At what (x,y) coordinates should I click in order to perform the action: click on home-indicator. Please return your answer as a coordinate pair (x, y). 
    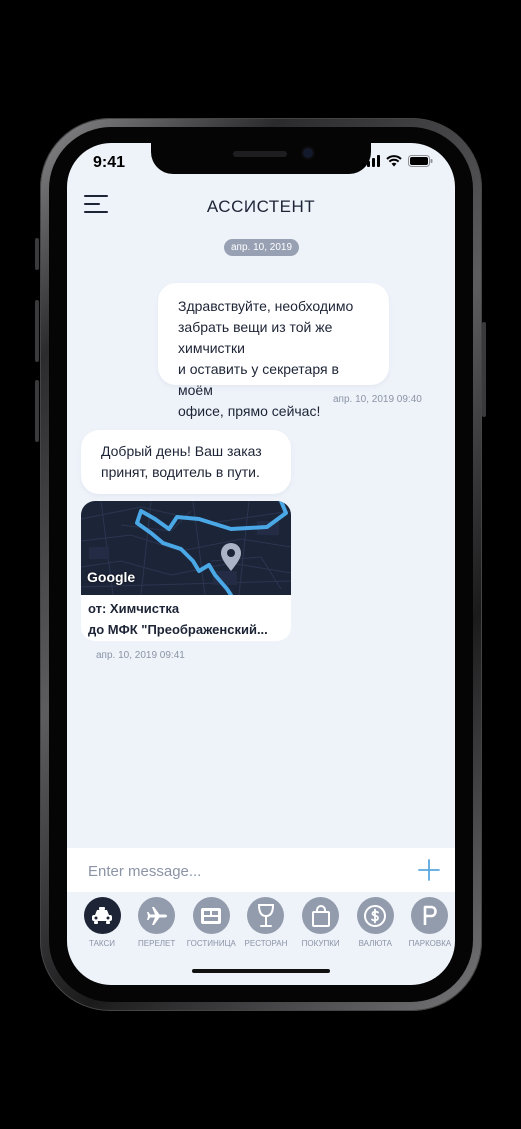
    Looking at the image, I should click on (261, 971).